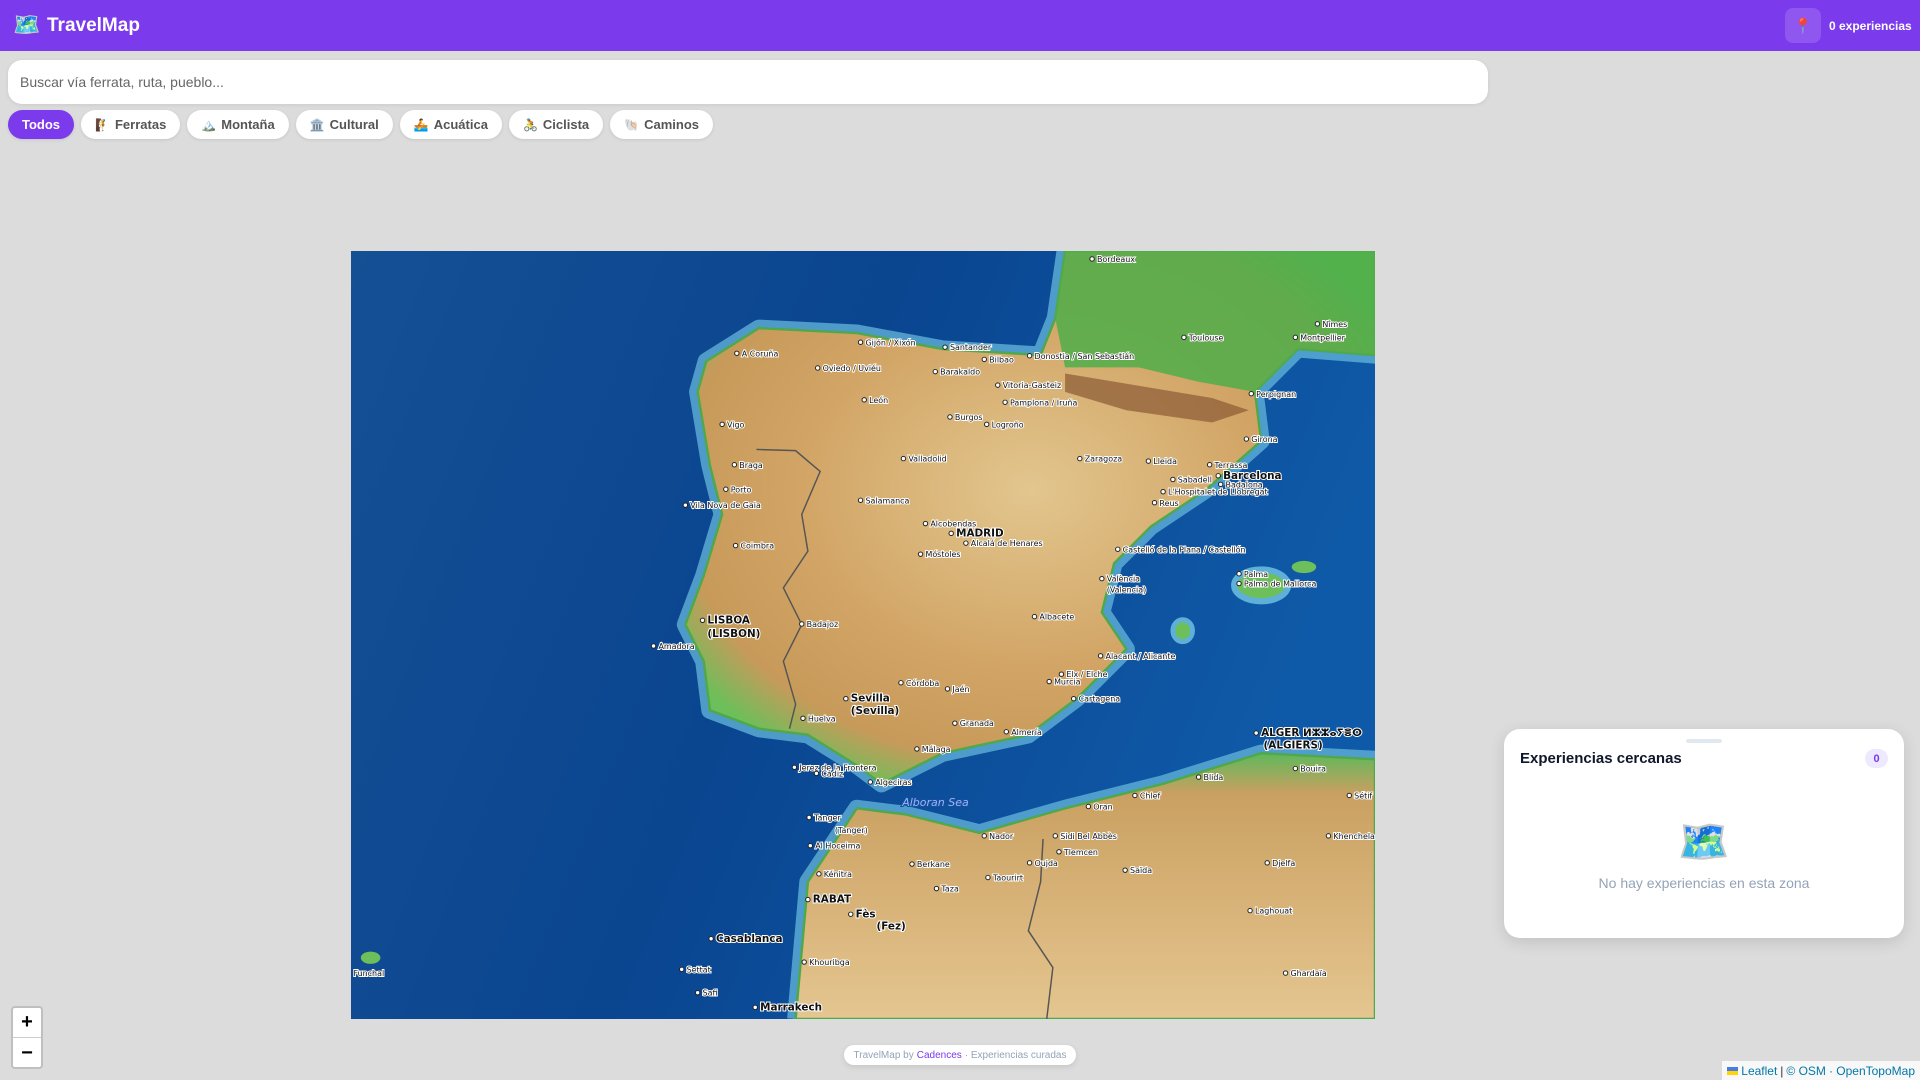 The width and height of the screenshot is (1920, 1080). Describe the element at coordinates (878, 400) in the screenshot. I see `city-label: León` at that location.